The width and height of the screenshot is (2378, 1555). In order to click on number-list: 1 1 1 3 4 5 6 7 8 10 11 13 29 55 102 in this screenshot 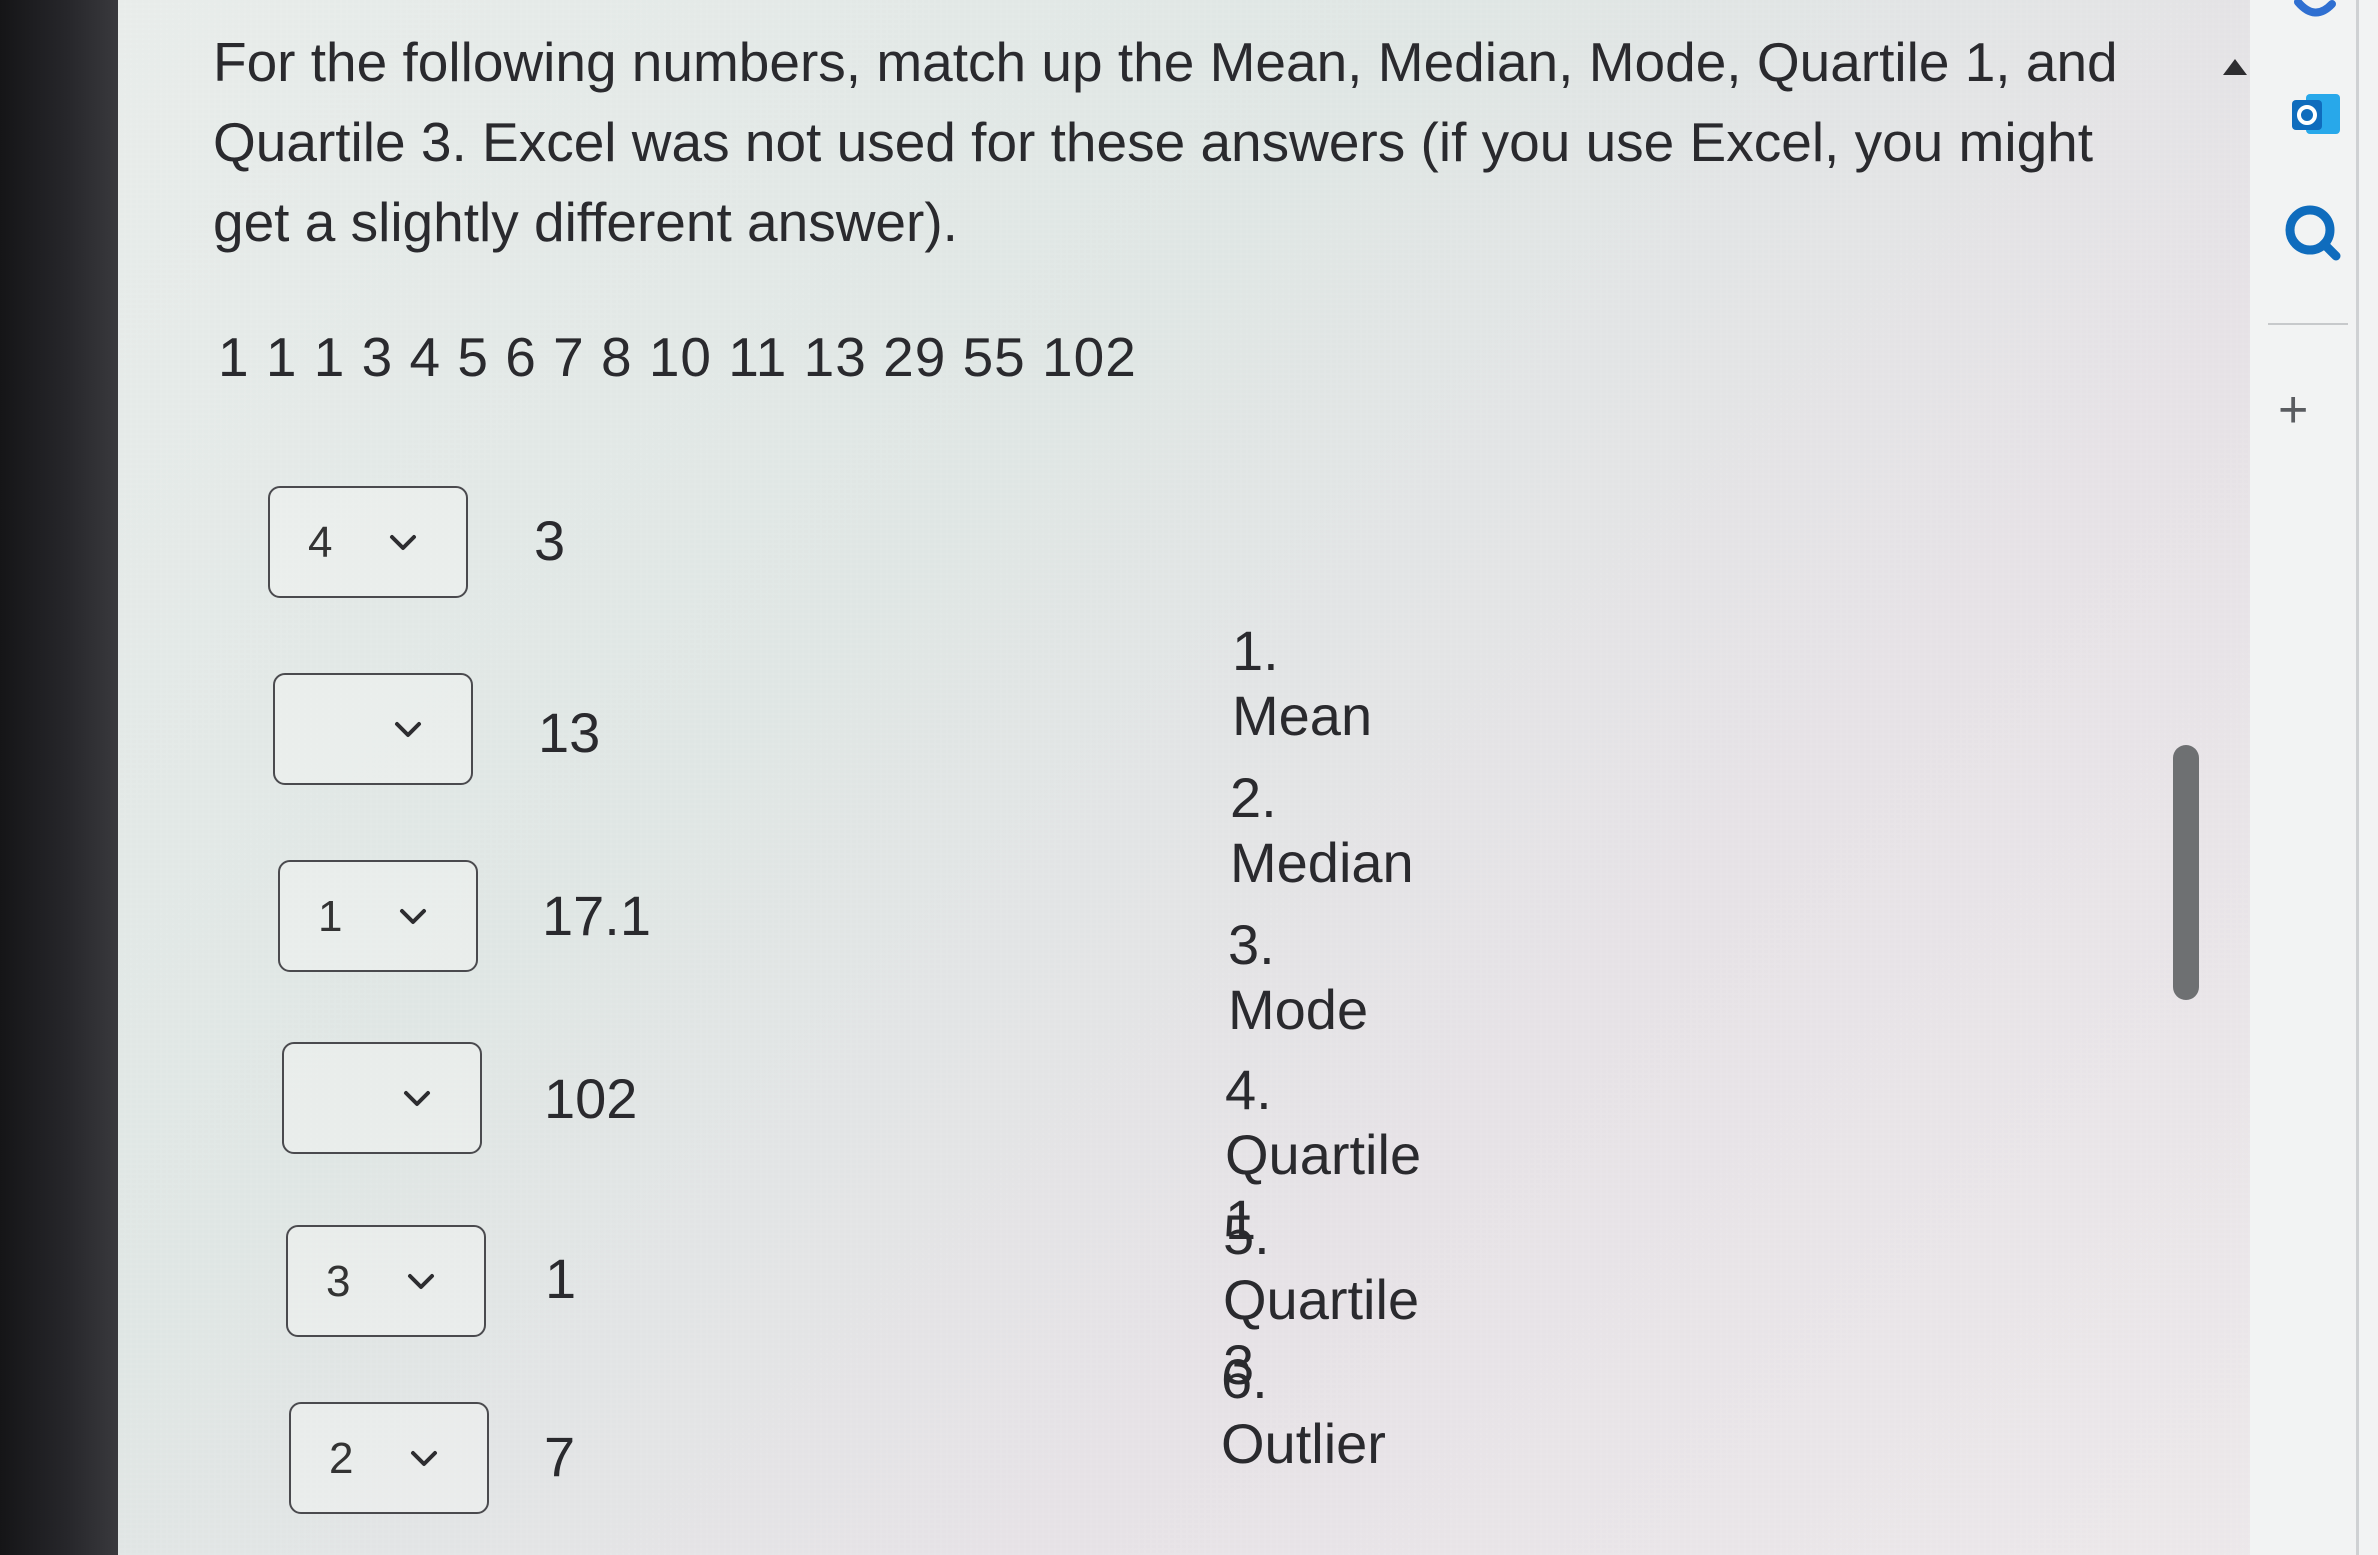, I will do `click(677, 357)`.